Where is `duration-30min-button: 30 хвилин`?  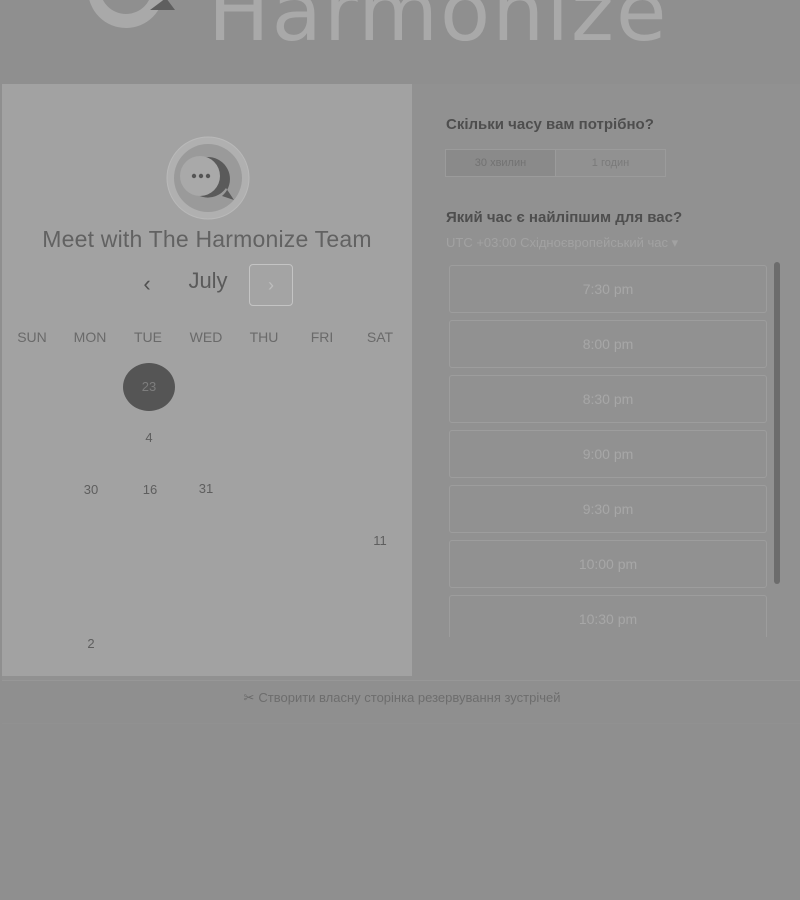
duration-30min-button: 30 хвилин is located at coordinates (501, 163).